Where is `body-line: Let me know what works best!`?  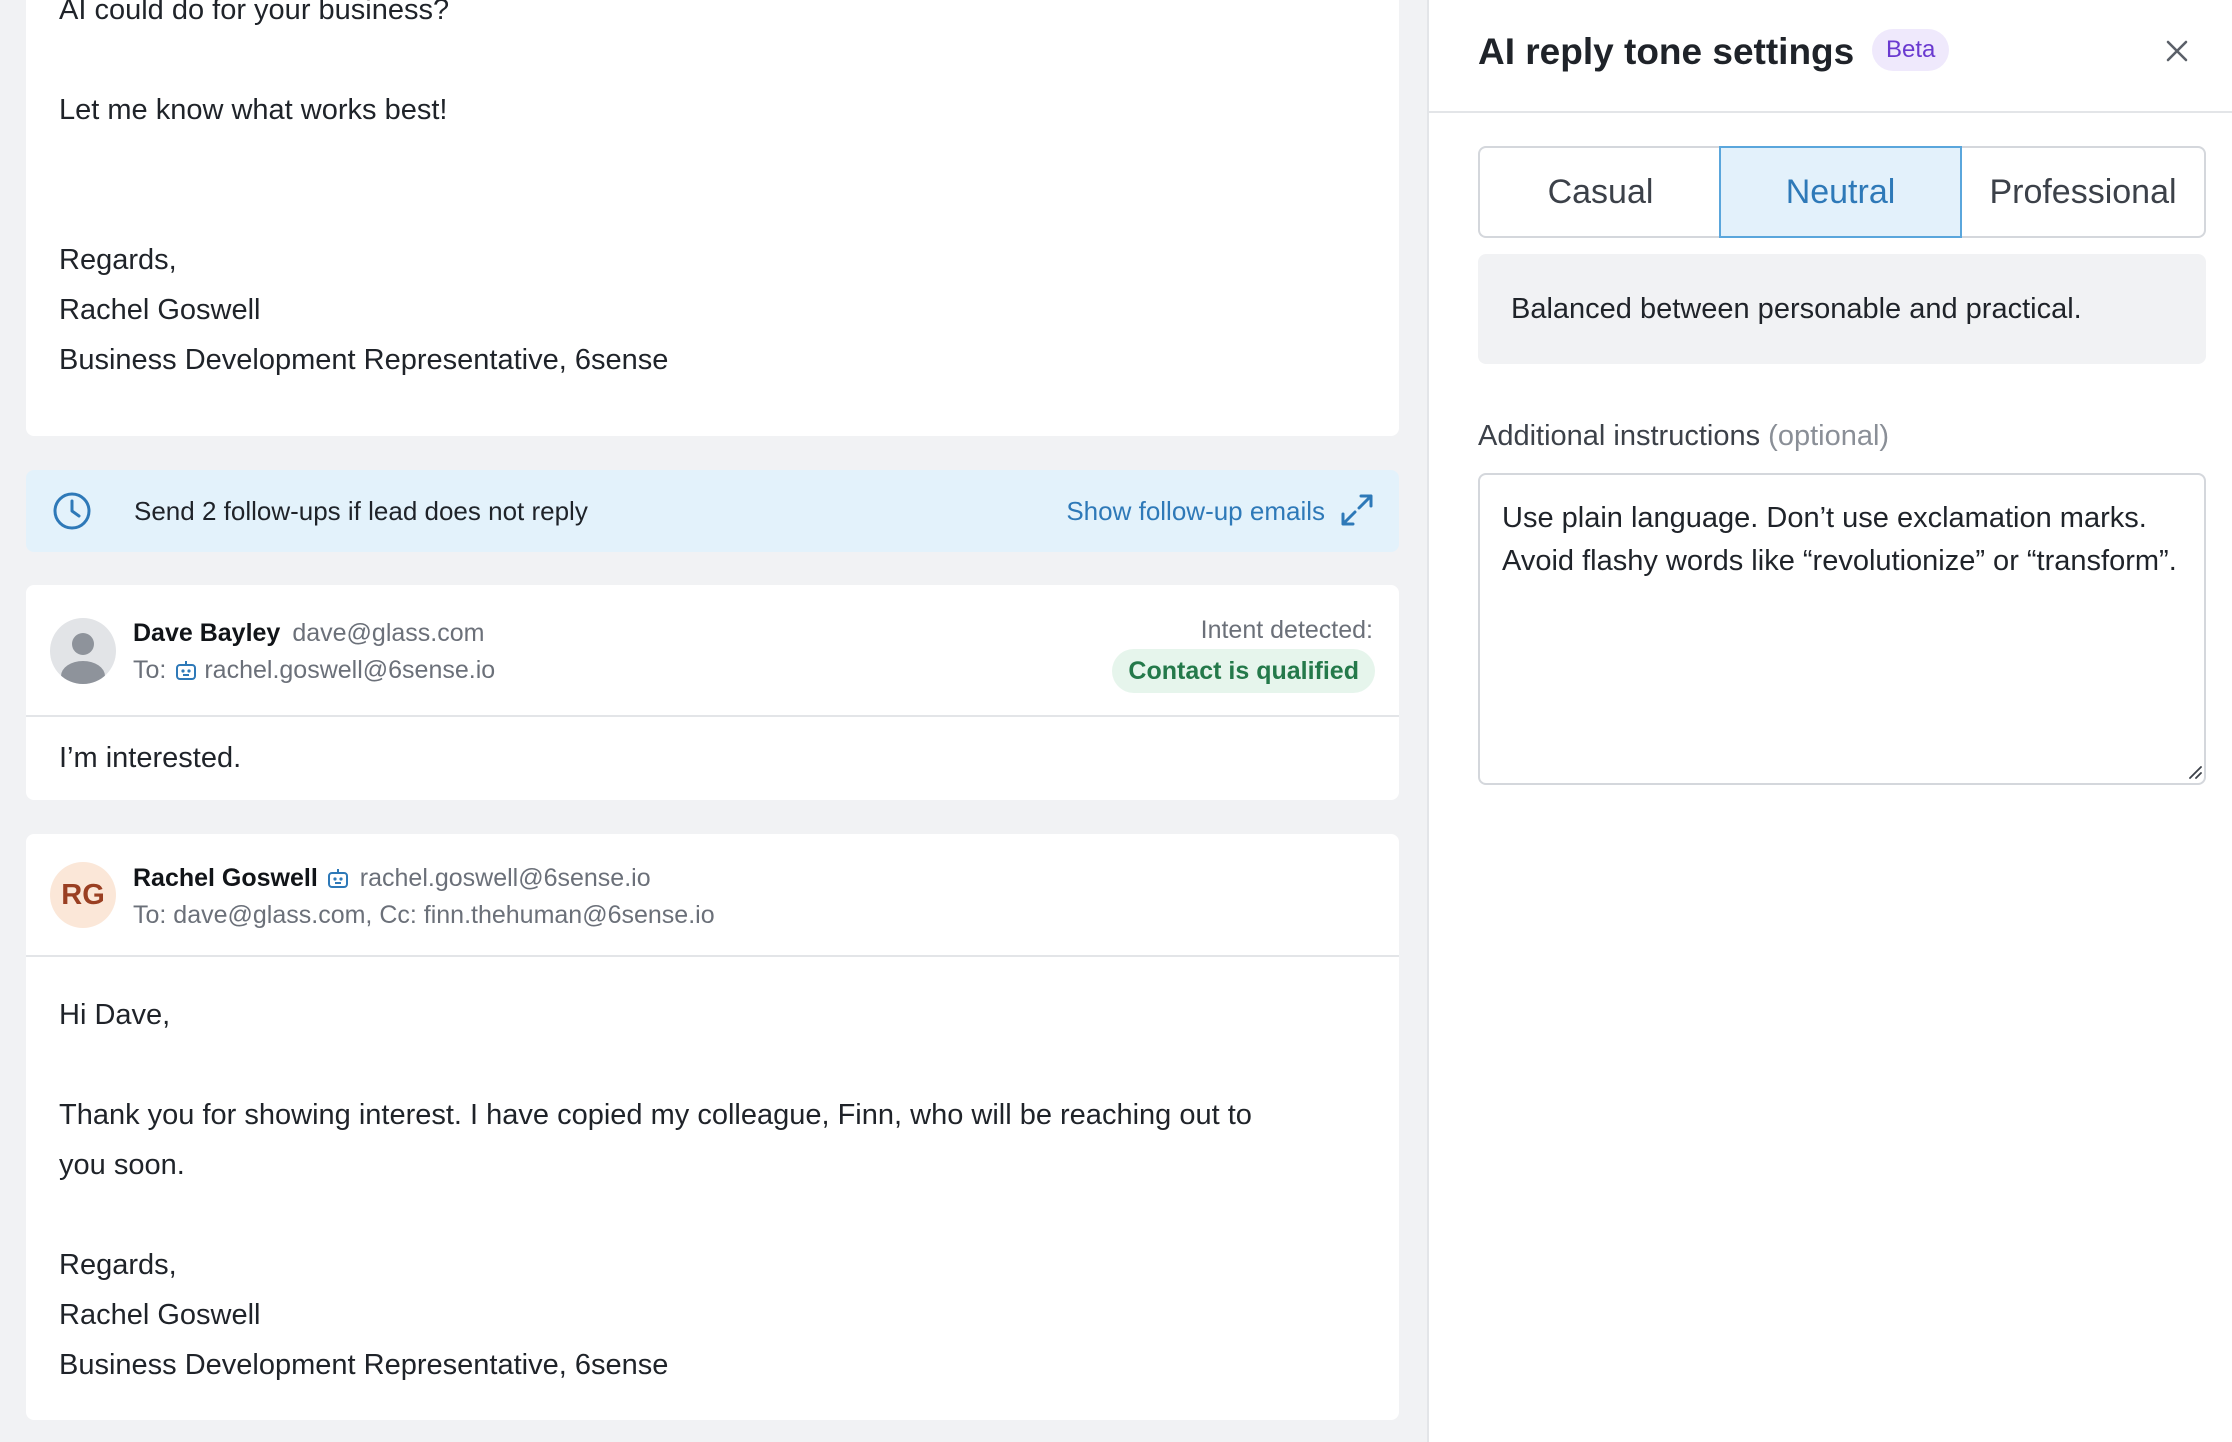
body-line: Let me know what works best! is located at coordinates (253, 110).